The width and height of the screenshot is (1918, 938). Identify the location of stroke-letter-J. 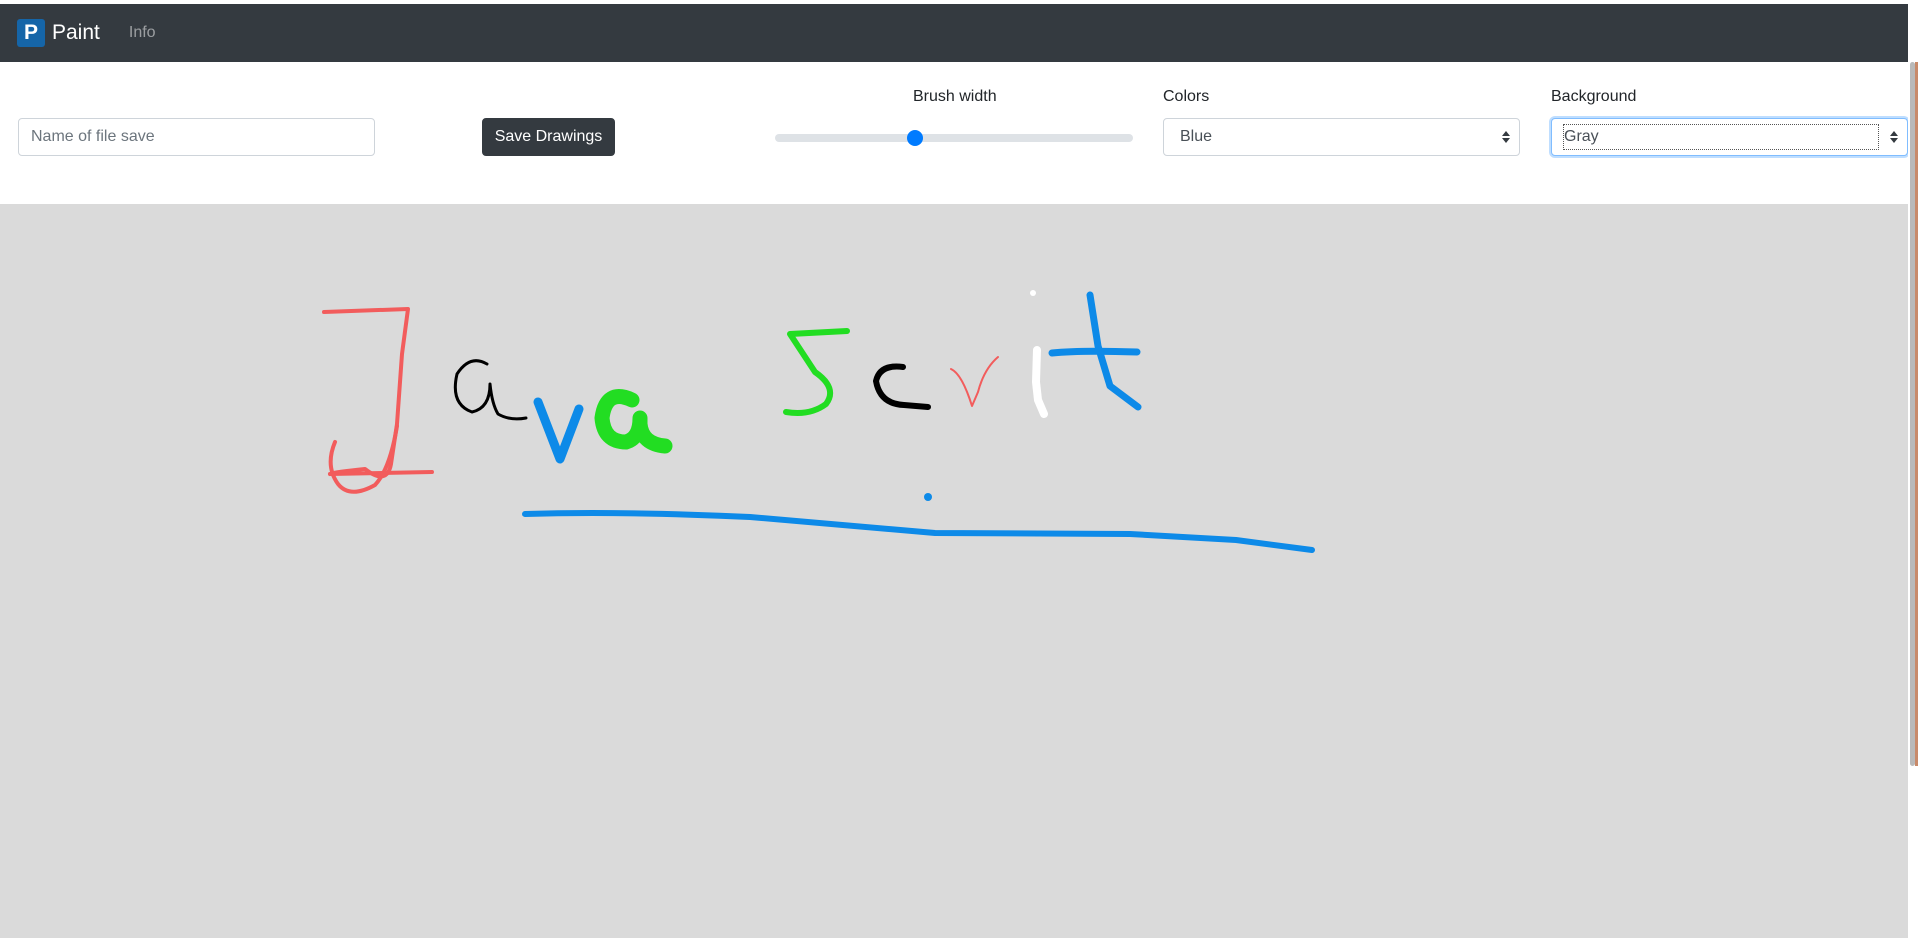
(378, 400).